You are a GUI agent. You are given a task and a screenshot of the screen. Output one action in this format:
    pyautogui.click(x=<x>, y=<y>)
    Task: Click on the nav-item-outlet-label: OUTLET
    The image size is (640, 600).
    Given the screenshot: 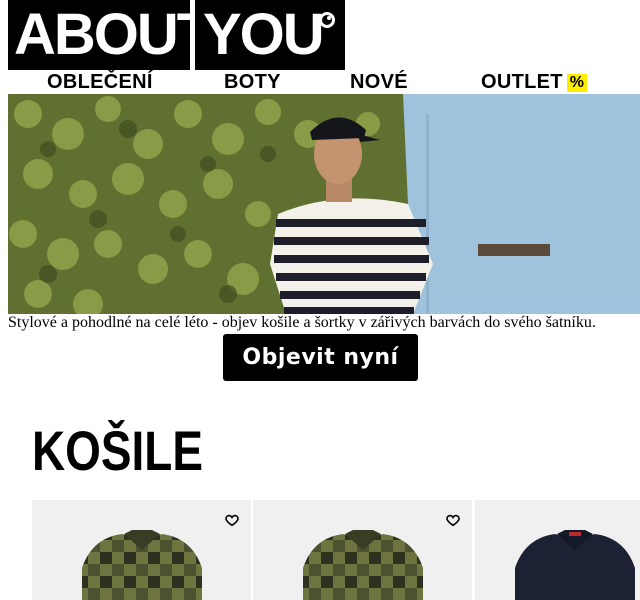 What is the action you would take?
    pyautogui.click(x=522, y=82)
    